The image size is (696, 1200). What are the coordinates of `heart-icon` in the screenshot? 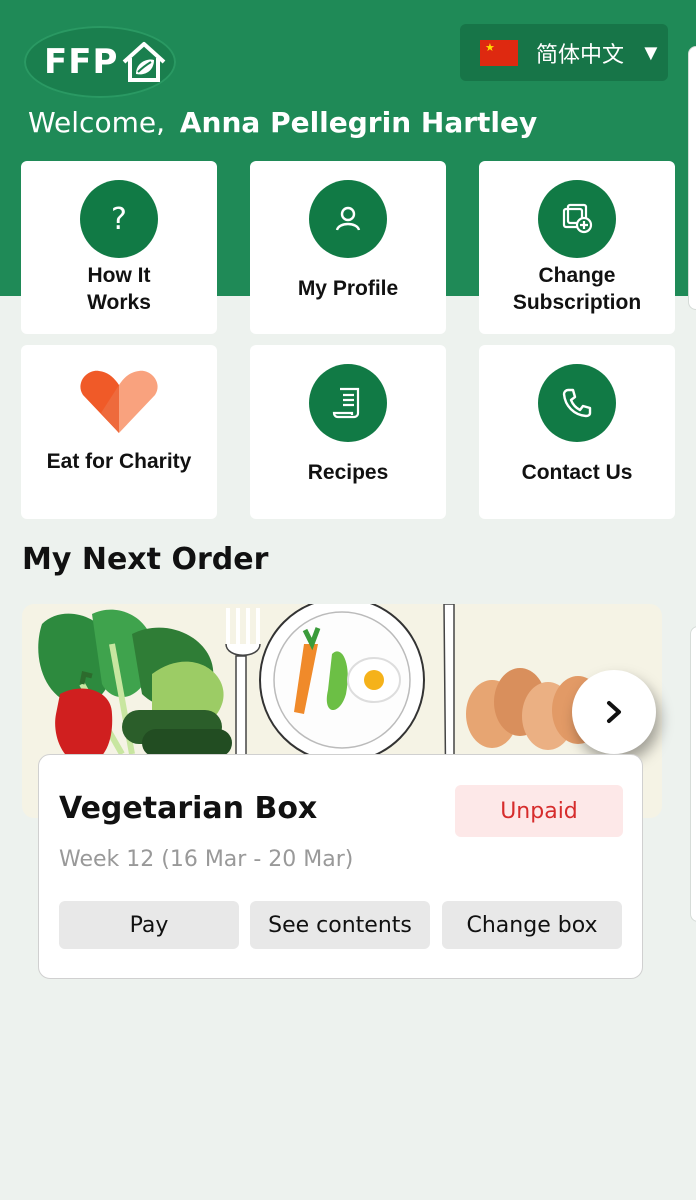 It's located at (119, 404).